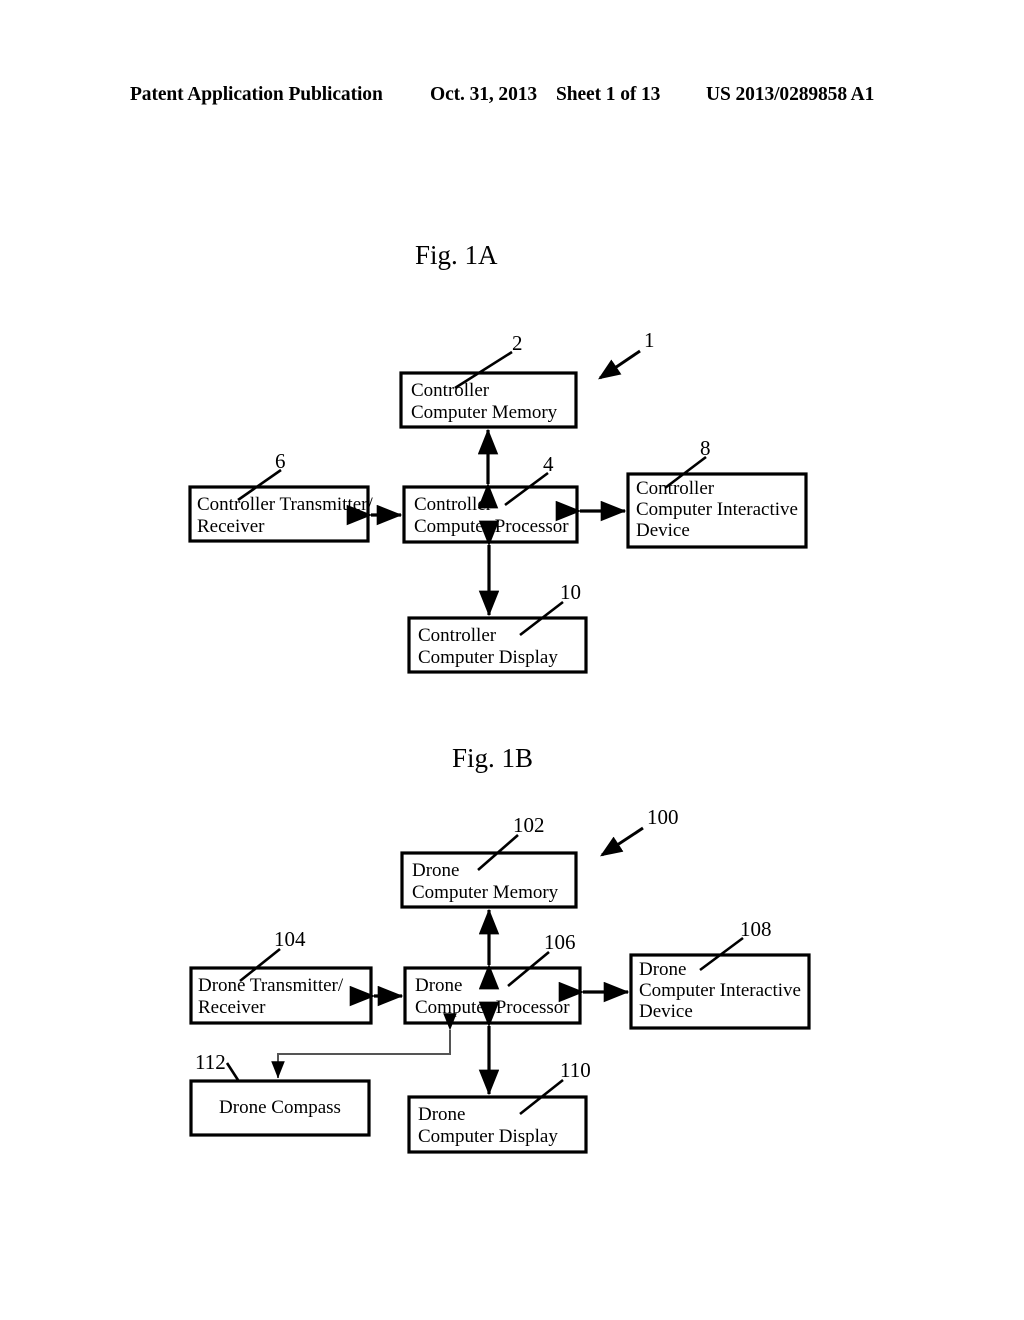 The height and width of the screenshot is (1320, 1024). I want to click on ref-number-8: 8, so click(705, 448).